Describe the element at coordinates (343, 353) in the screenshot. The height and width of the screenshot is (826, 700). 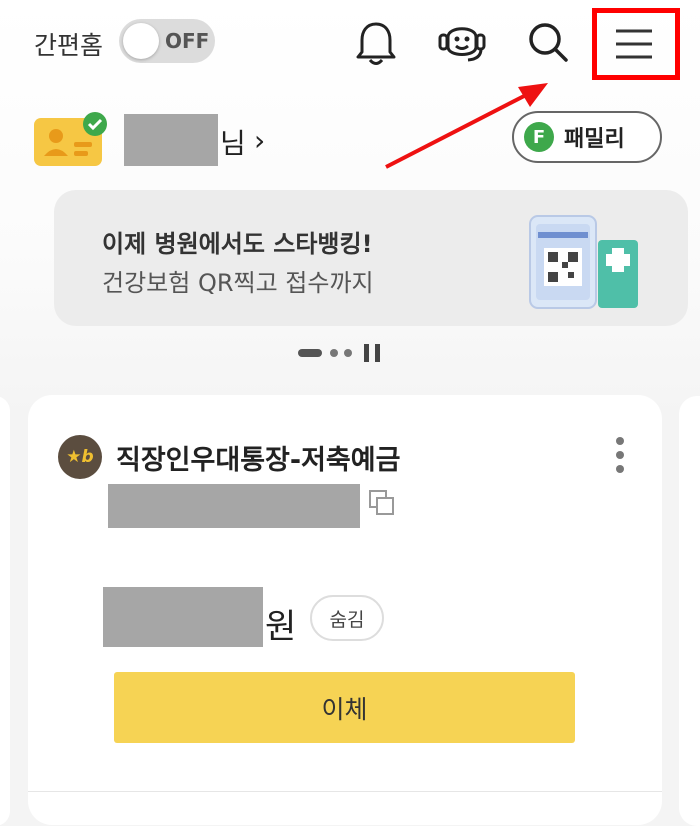
I see `banner-pagination` at that location.